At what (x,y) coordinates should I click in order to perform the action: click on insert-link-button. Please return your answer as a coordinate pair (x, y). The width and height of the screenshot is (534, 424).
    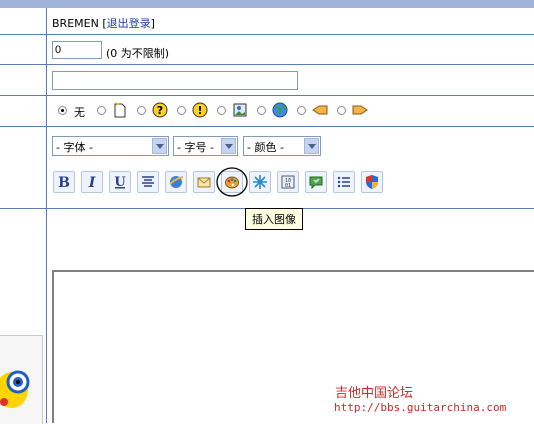
    Looking at the image, I should click on (176, 182).